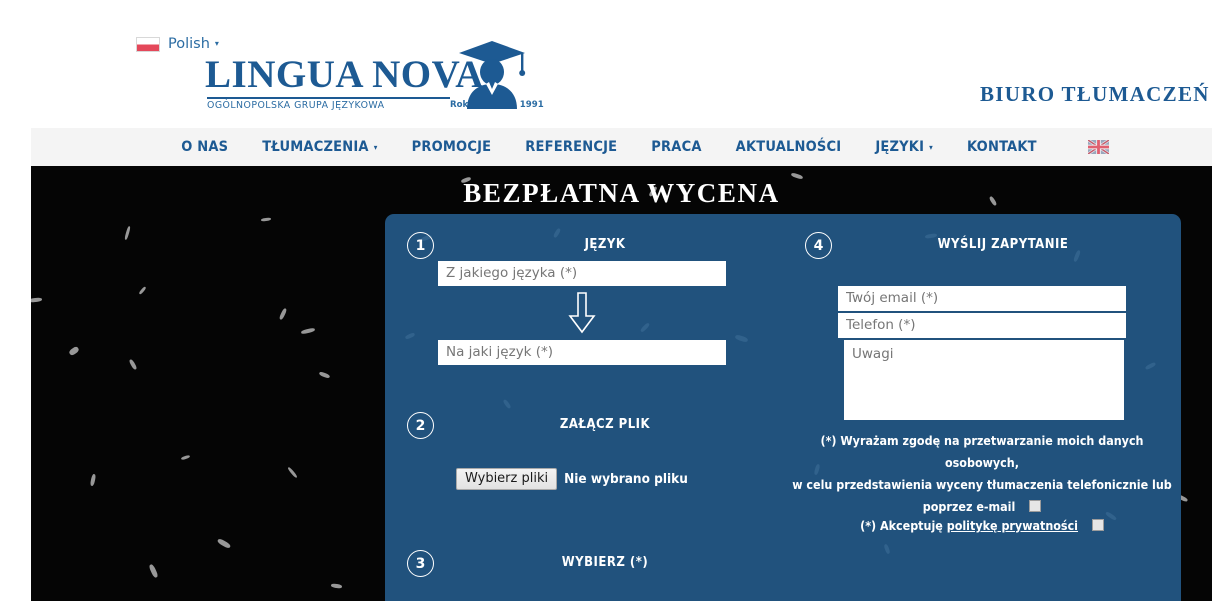 The height and width of the screenshot is (601, 1212). What do you see at coordinates (1097, 525) in the screenshot?
I see `policy-checkbox` at bounding box center [1097, 525].